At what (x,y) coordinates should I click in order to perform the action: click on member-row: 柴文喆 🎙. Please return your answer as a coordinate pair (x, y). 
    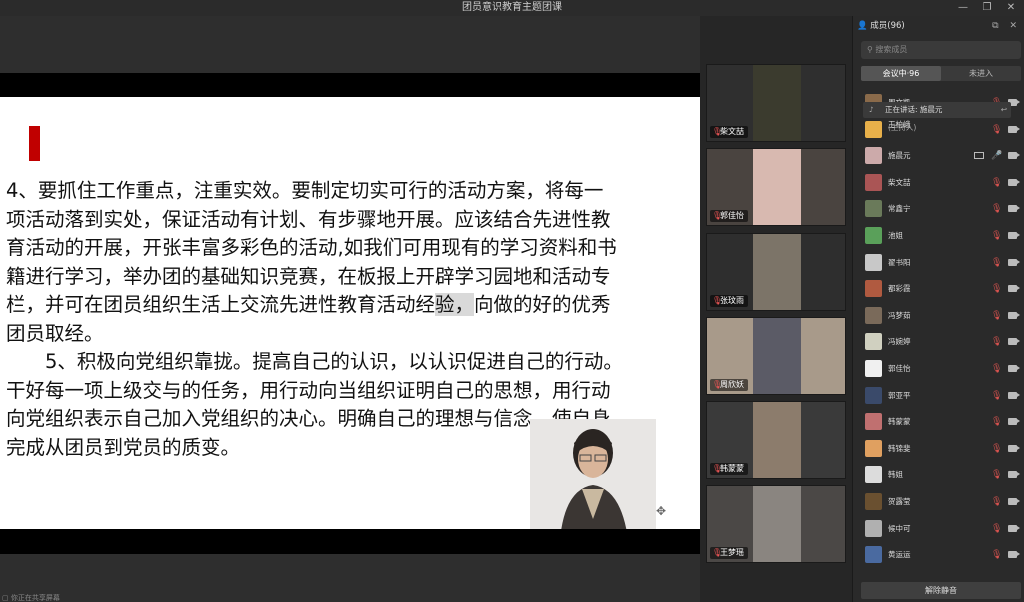
    Looking at the image, I should click on (938, 183).